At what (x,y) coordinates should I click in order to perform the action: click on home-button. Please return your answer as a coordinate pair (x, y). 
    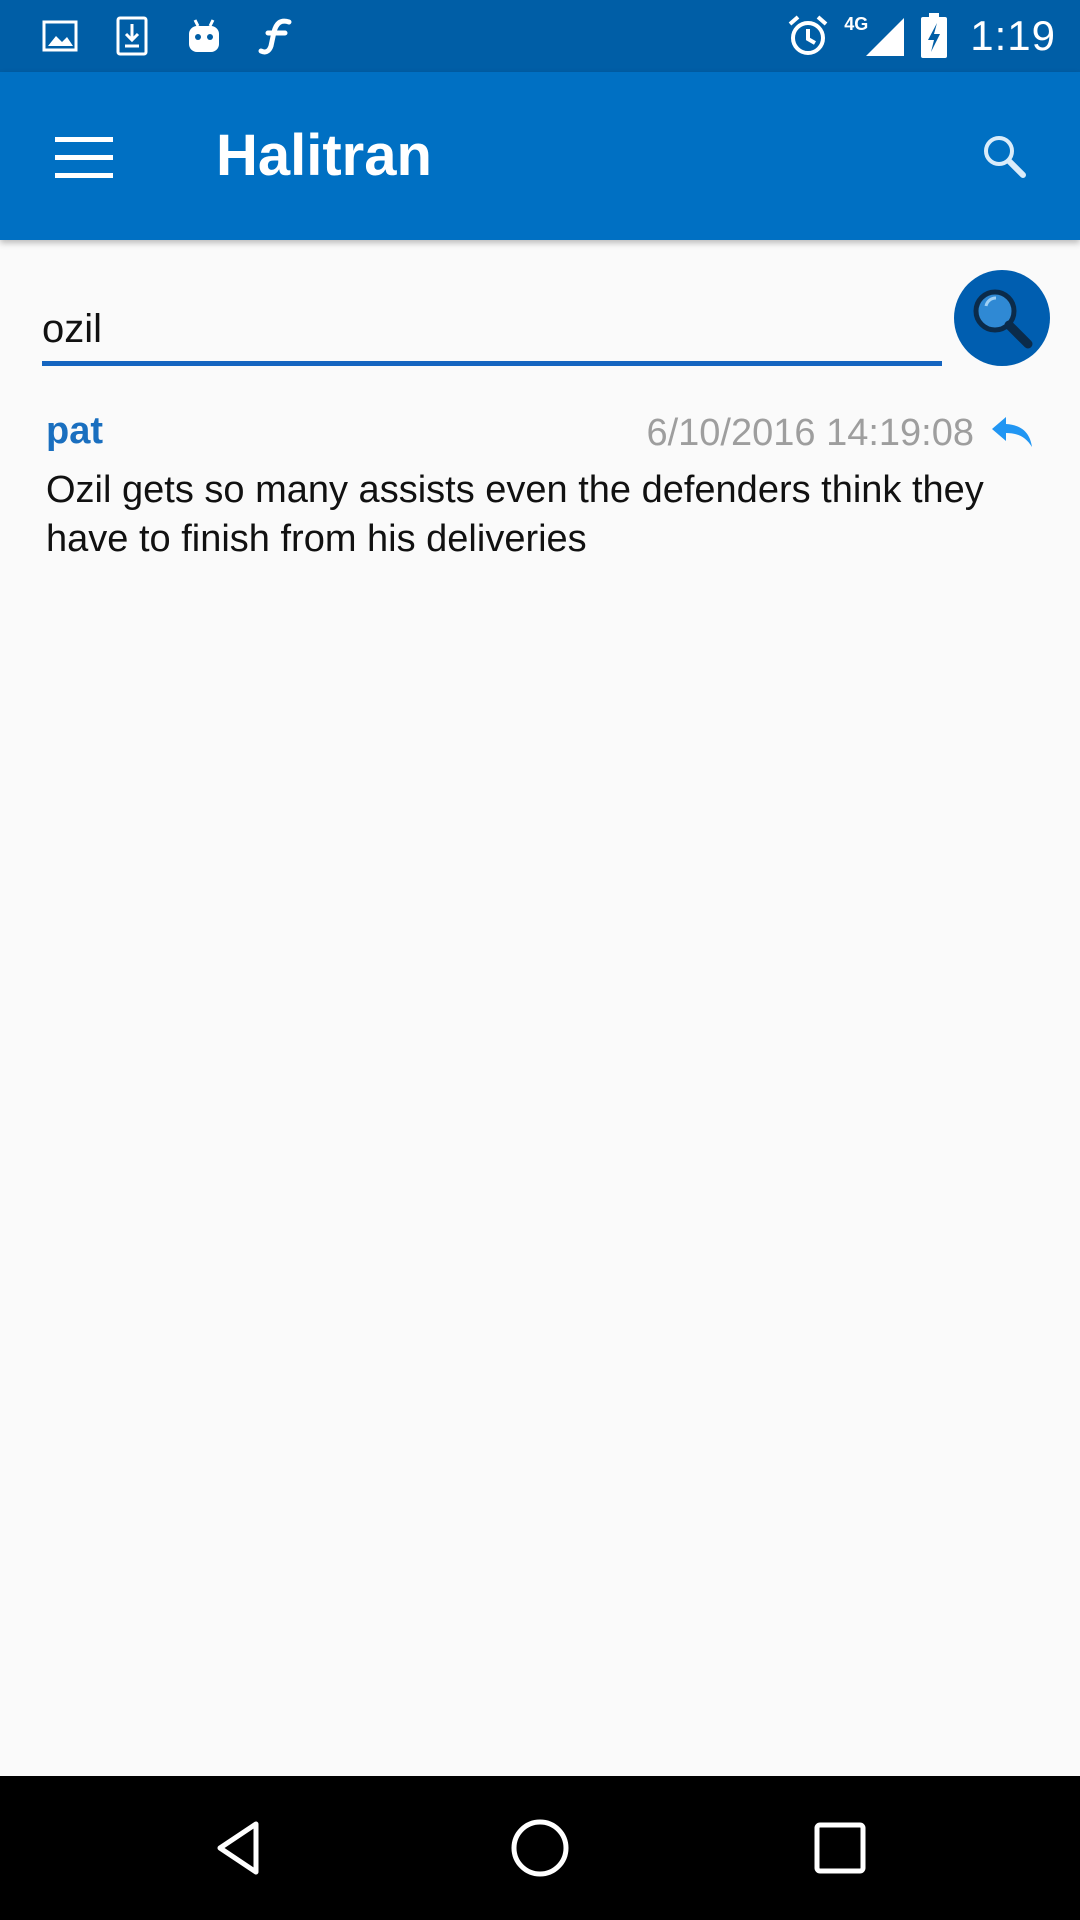
    Looking at the image, I should click on (540, 1848).